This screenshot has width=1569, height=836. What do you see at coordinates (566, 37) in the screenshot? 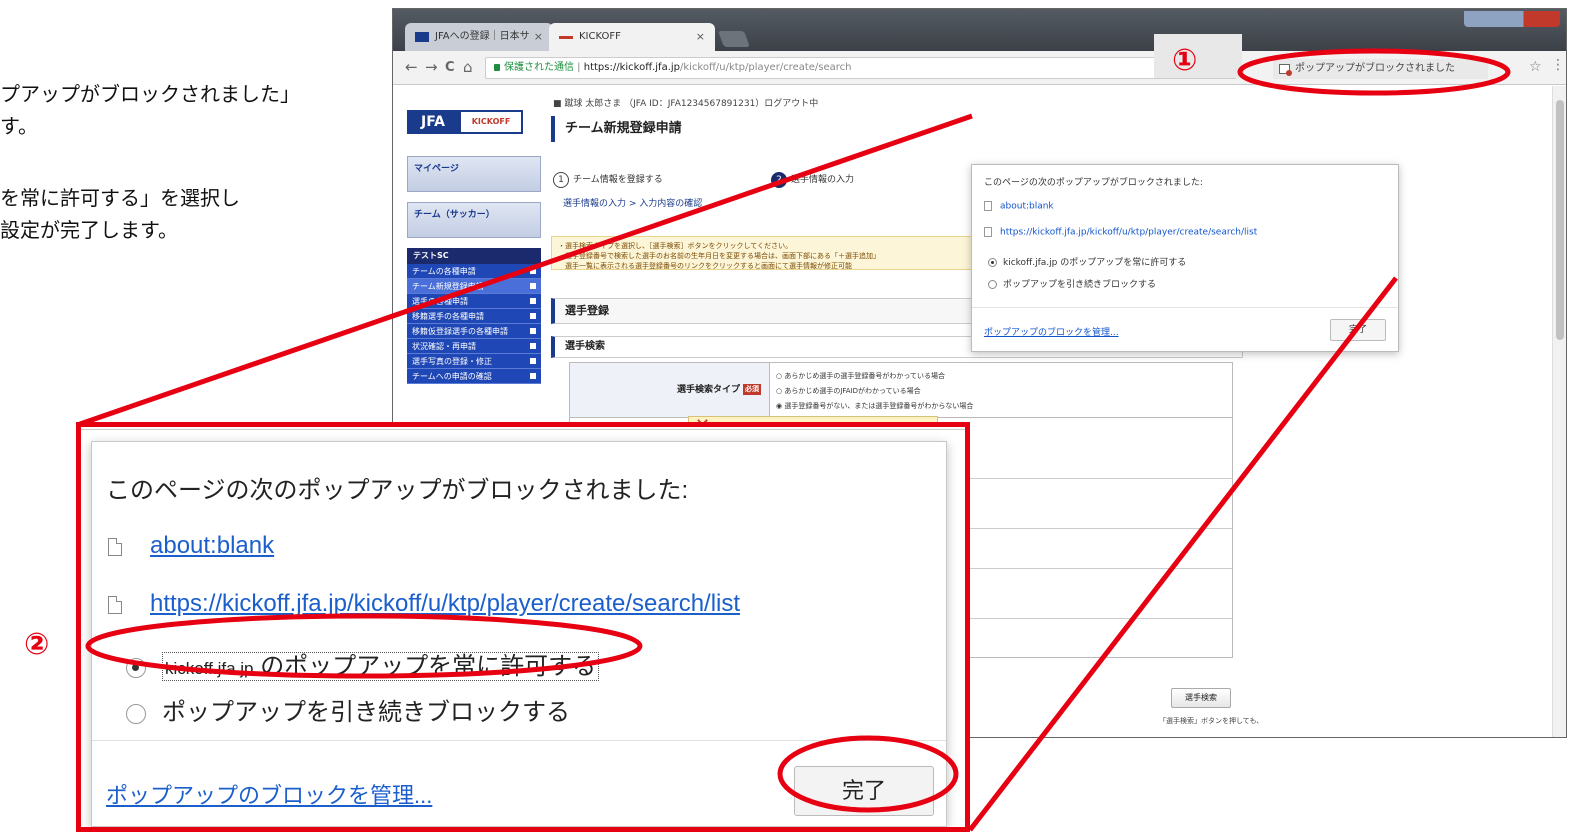
I see `kickoff-favicon-icon` at bounding box center [566, 37].